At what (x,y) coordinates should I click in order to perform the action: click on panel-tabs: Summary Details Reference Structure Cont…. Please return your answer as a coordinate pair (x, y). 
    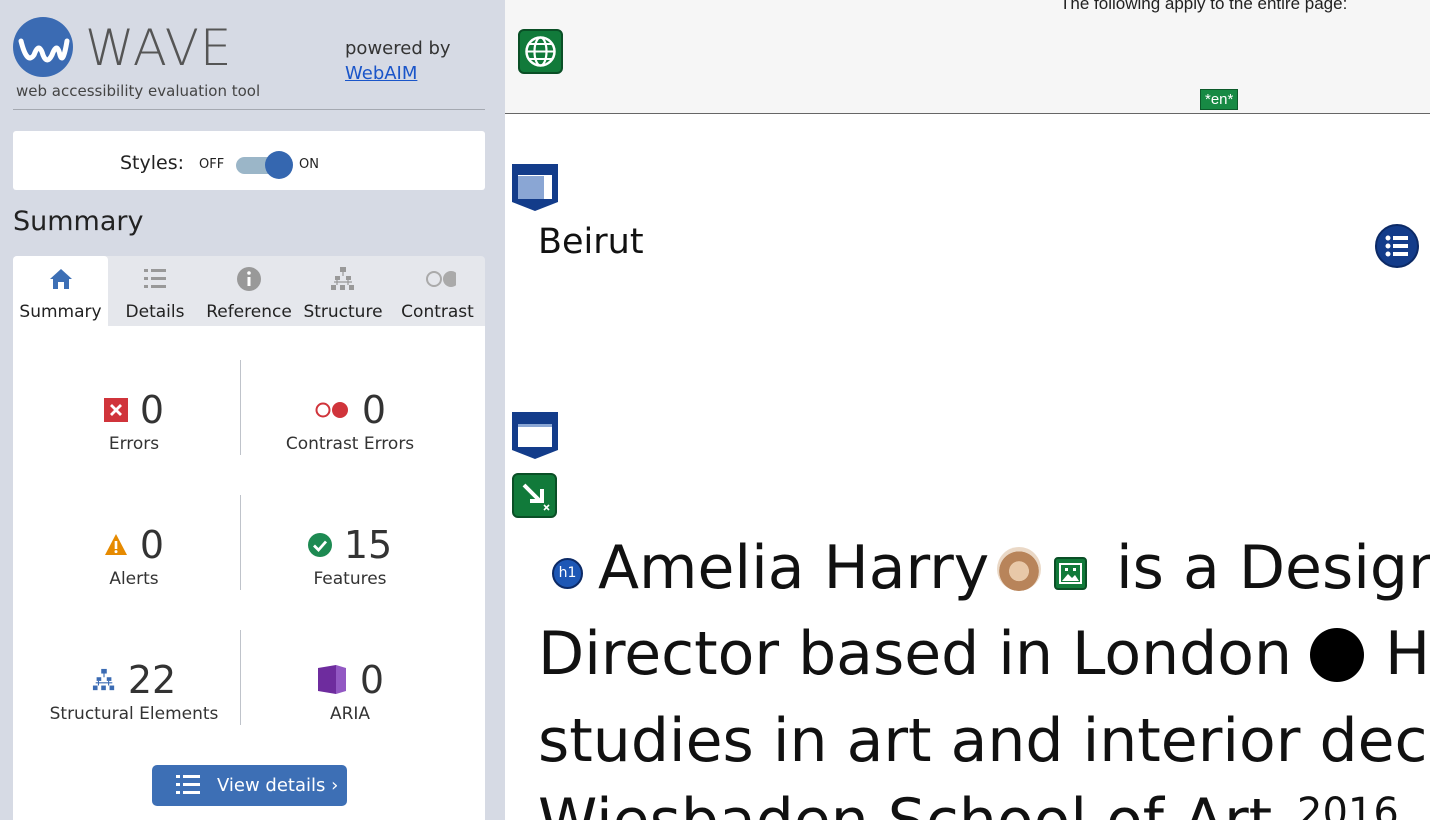
    Looking at the image, I should click on (249, 291).